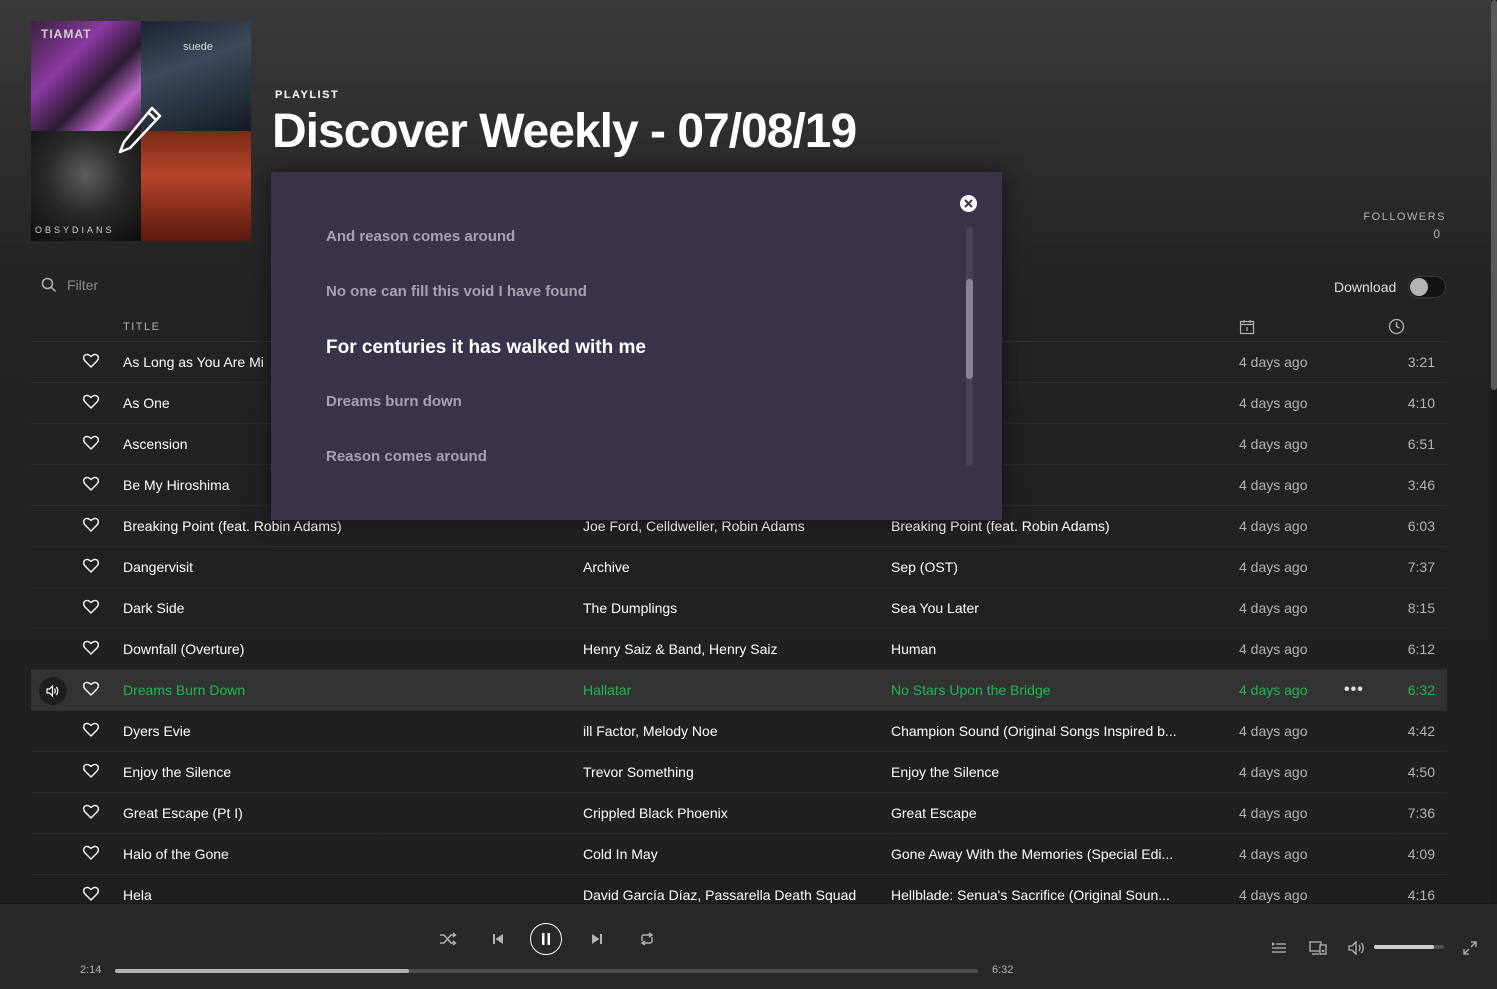 This screenshot has width=1497, height=989. What do you see at coordinates (167, 285) in the screenshot?
I see `filter-input` at bounding box center [167, 285].